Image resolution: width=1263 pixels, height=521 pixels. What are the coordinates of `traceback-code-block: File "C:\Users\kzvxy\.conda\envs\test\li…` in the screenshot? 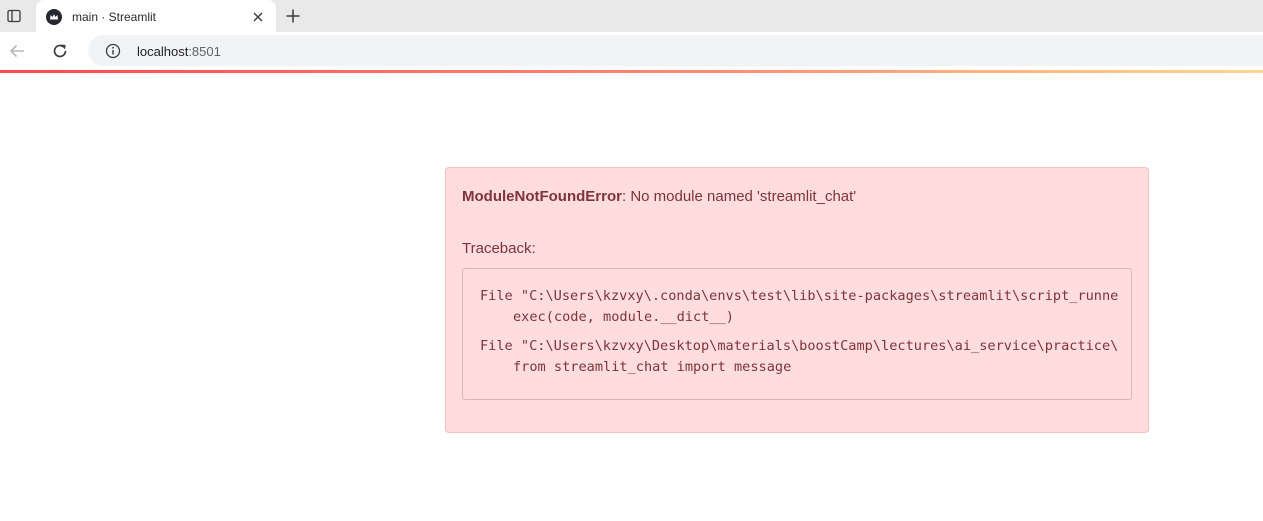 It's located at (797, 334).